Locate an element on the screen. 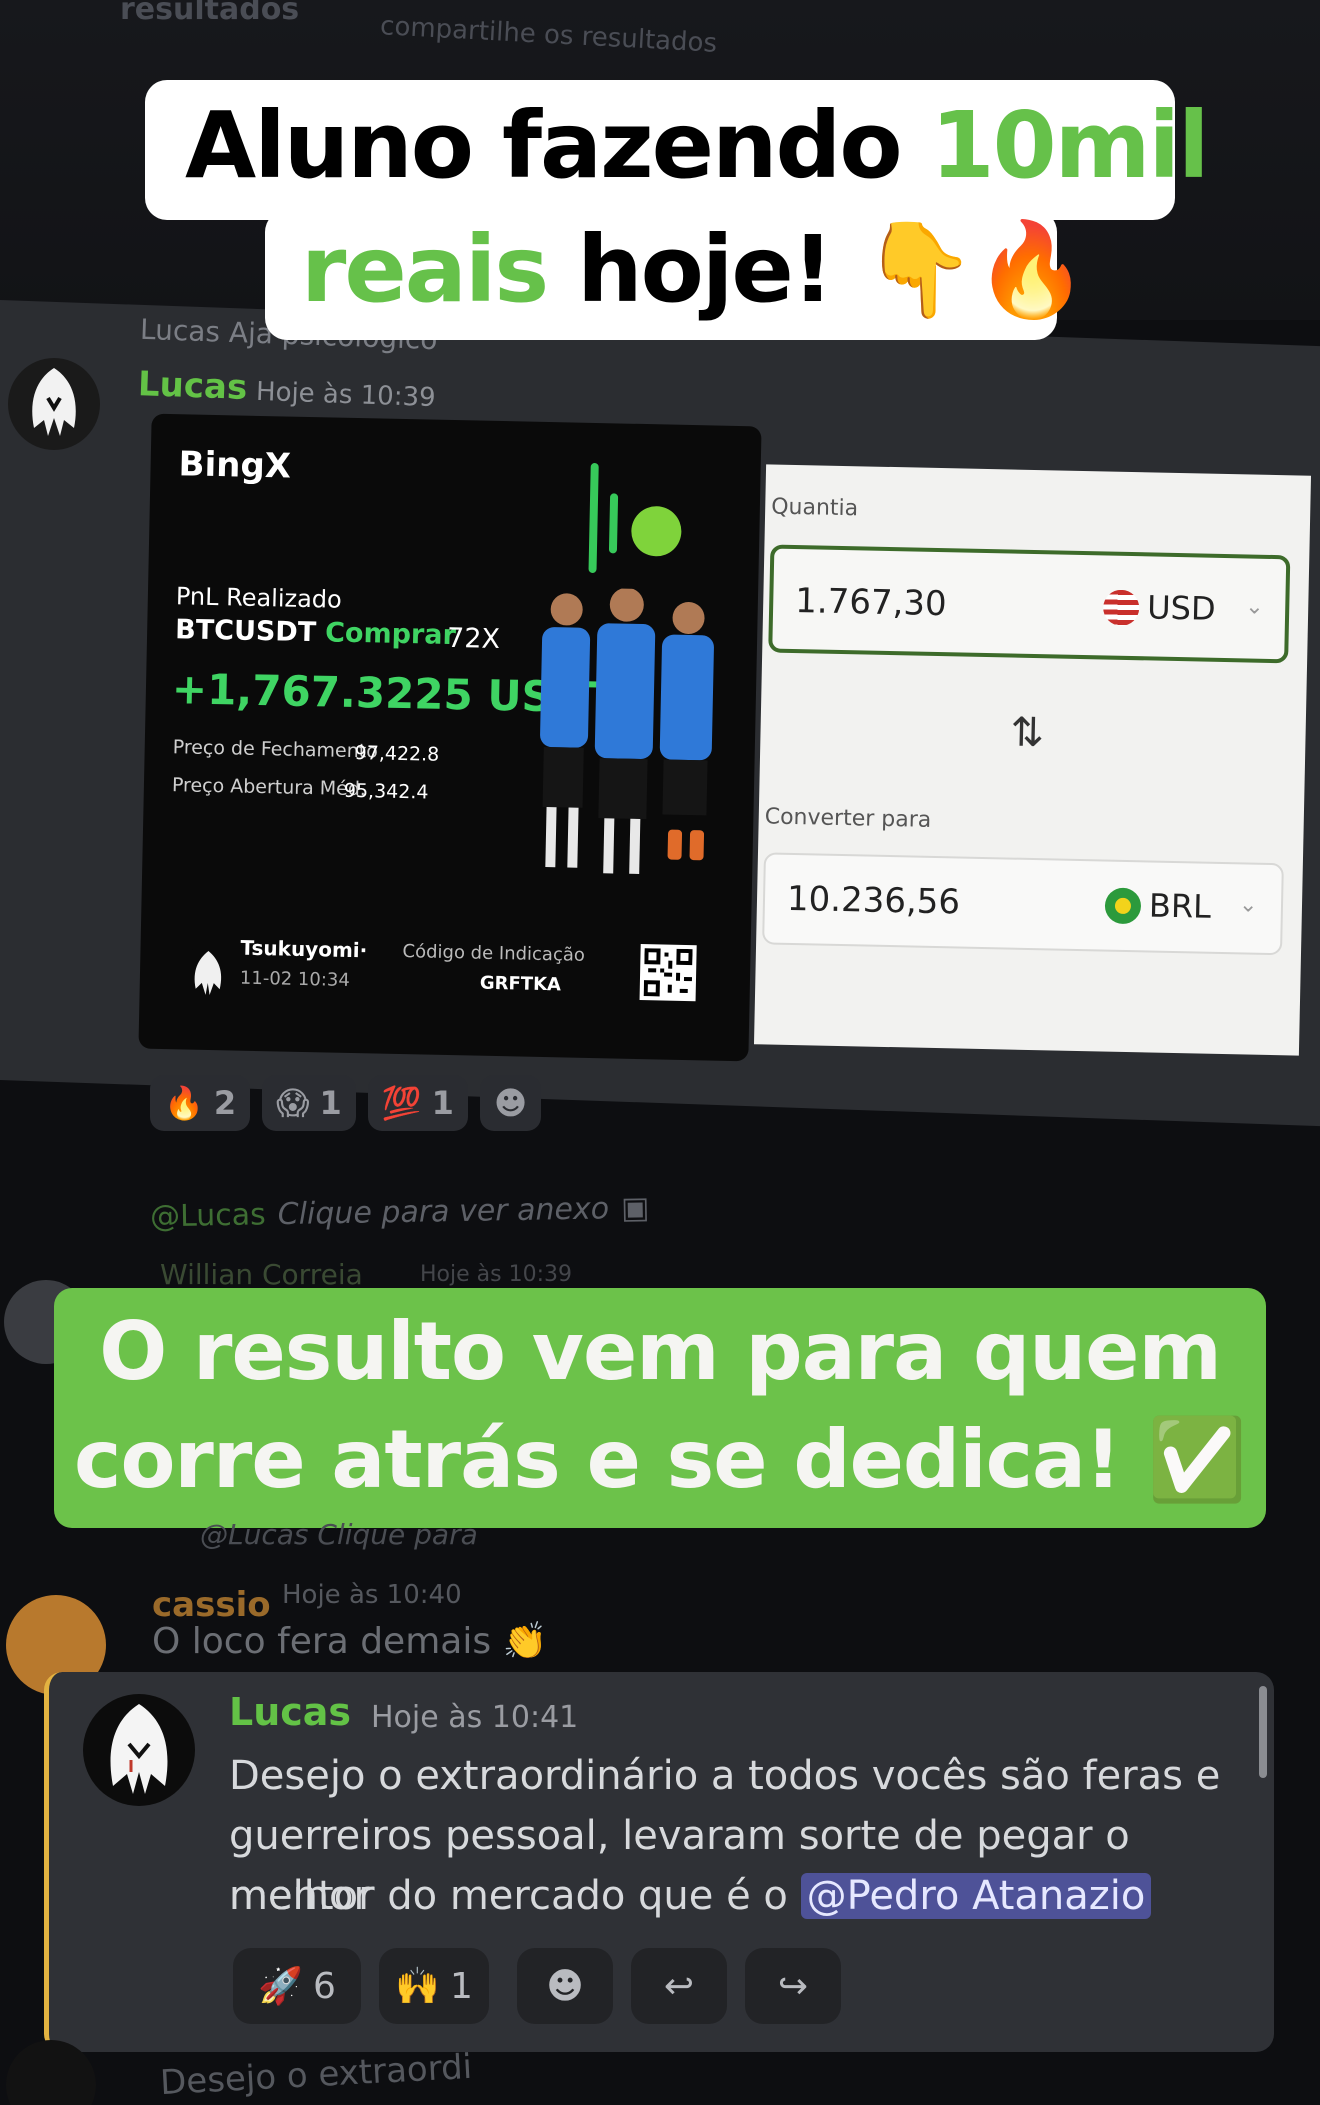 Image resolution: width=1320 pixels, height=2105 pixels. reaction-100: 💯 1 is located at coordinates (417, 1103).